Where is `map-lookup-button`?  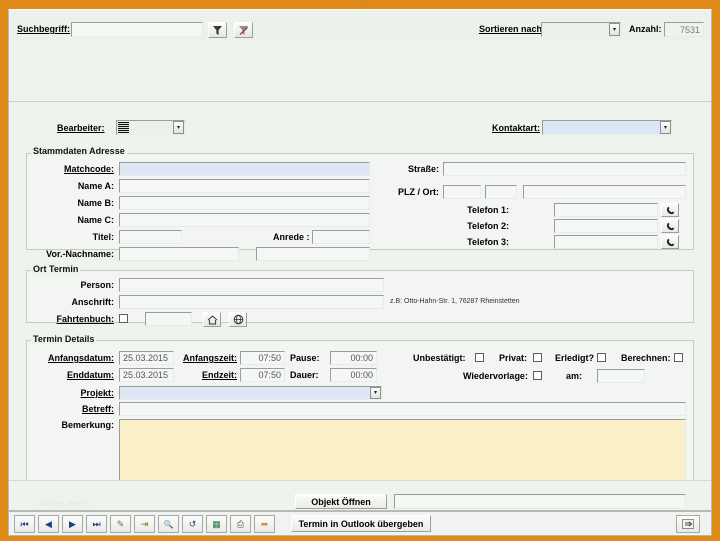 map-lookup-button is located at coordinates (238, 319).